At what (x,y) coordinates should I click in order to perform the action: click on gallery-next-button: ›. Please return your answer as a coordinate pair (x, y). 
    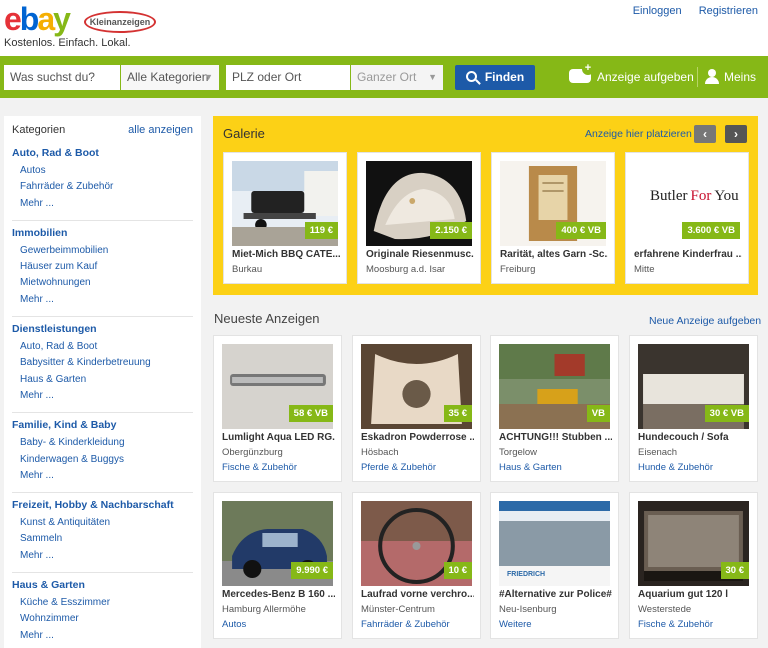
    Looking at the image, I should click on (736, 134).